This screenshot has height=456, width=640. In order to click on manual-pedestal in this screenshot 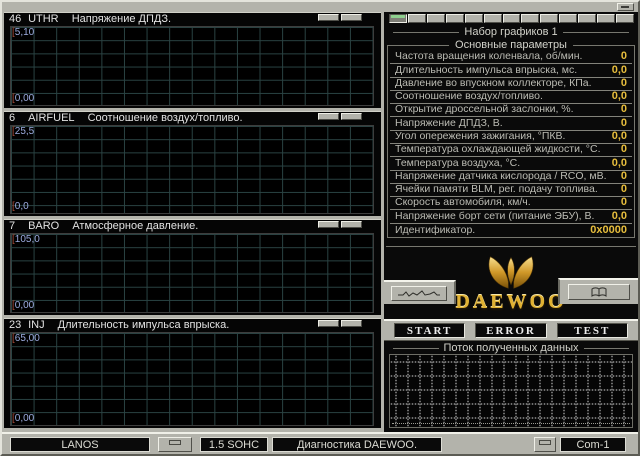, I will do `click(598, 291)`.